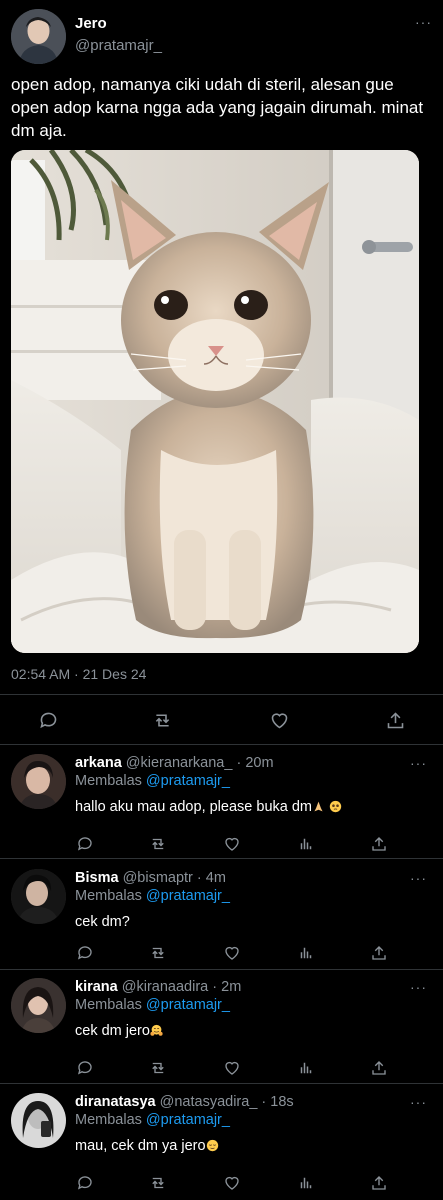 Image resolution: width=443 pixels, height=1200 pixels. What do you see at coordinates (221, 37) in the screenshot?
I see `tweet-header: Jero @pratamajr_ ···` at bounding box center [221, 37].